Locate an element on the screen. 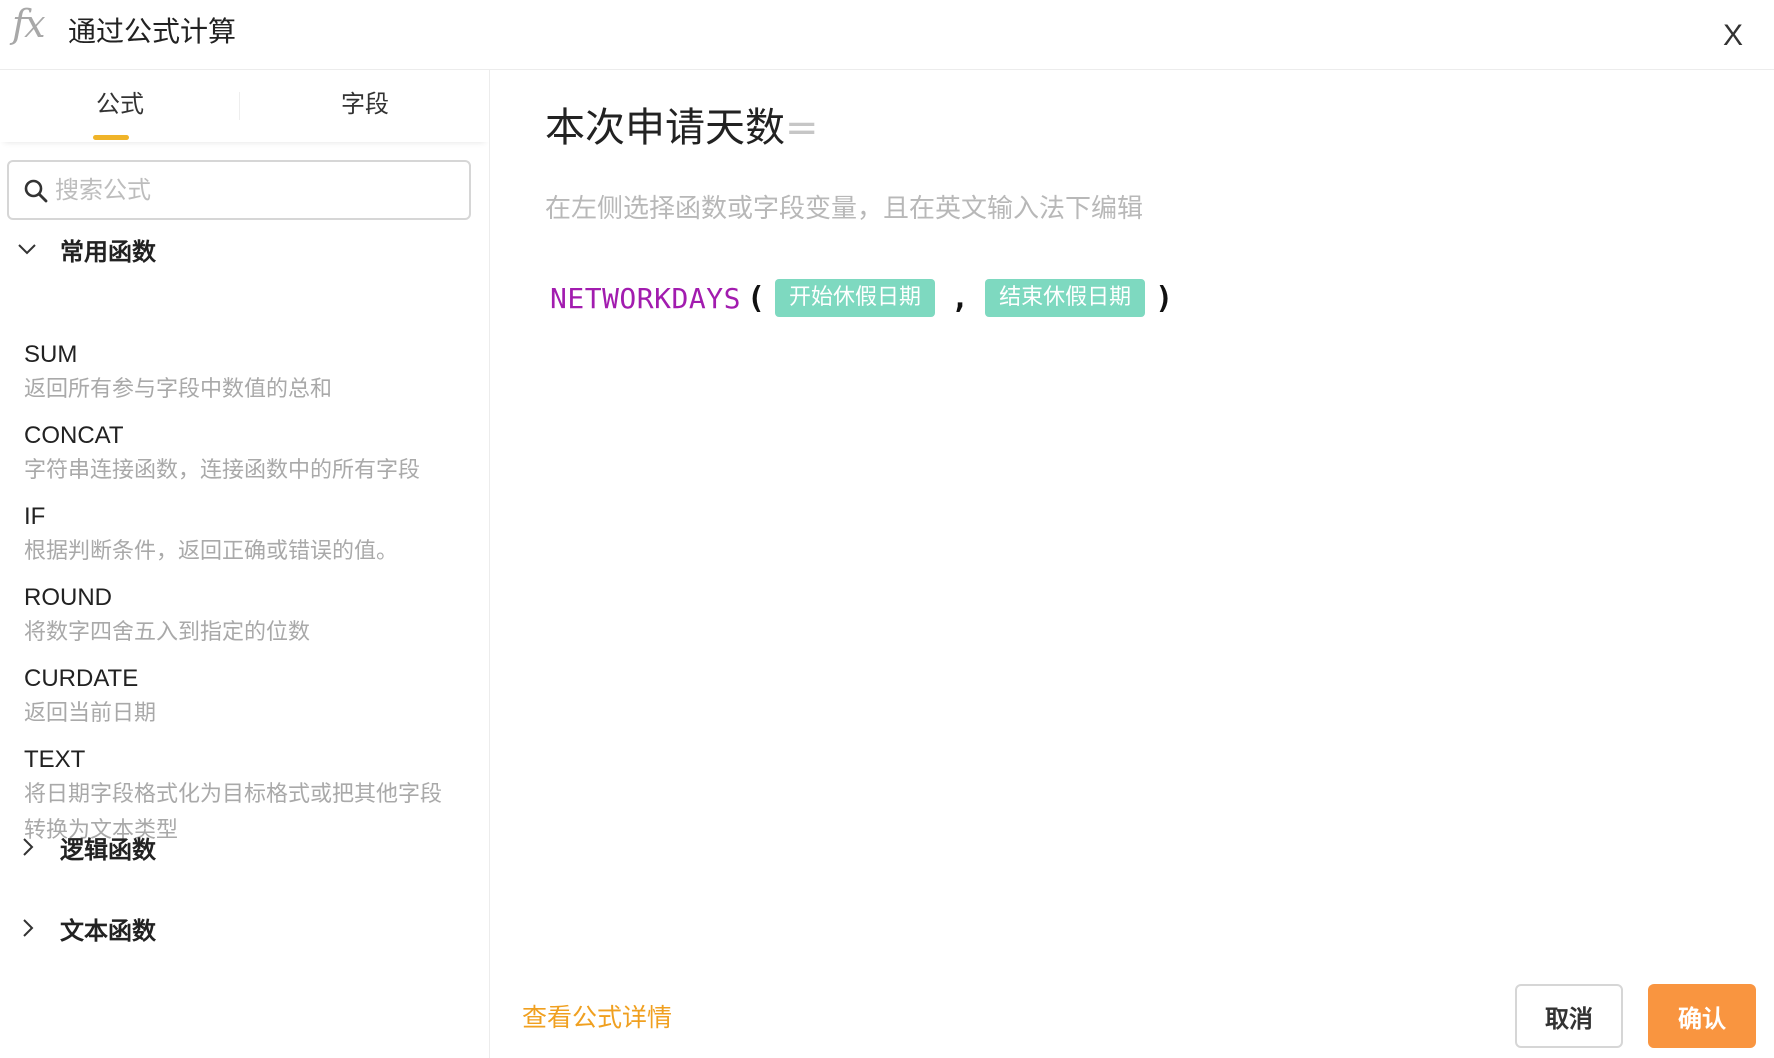  function-item-round: ROUND 将数字四舍五入到指定的位数 is located at coordinates (244, 617).